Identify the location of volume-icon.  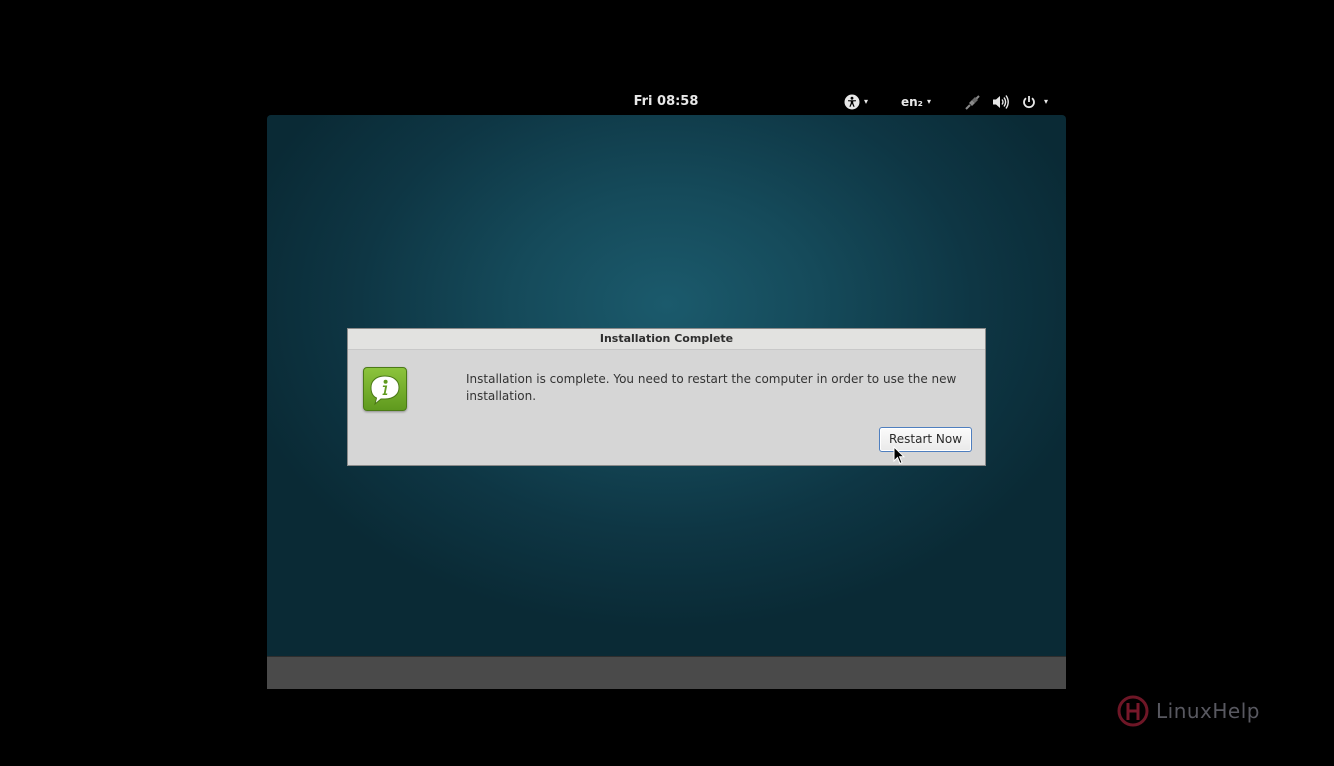
(1001, 102).